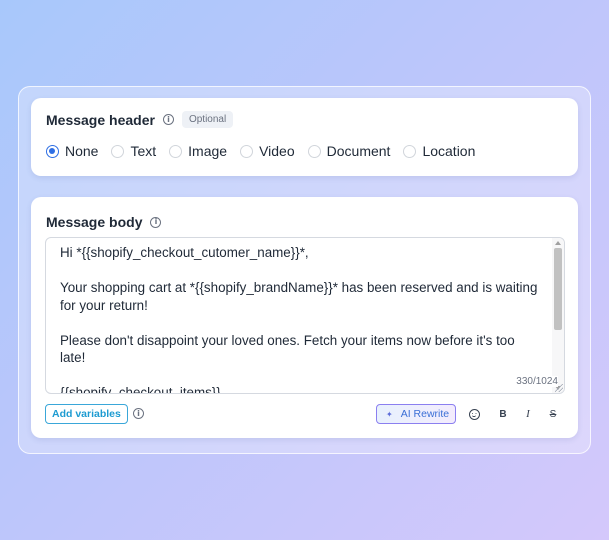 The width and height of the screenshot is (609, 540). I want to click on ai-rewrite-button: ✦ AI Rewrite, so click(416, 414).